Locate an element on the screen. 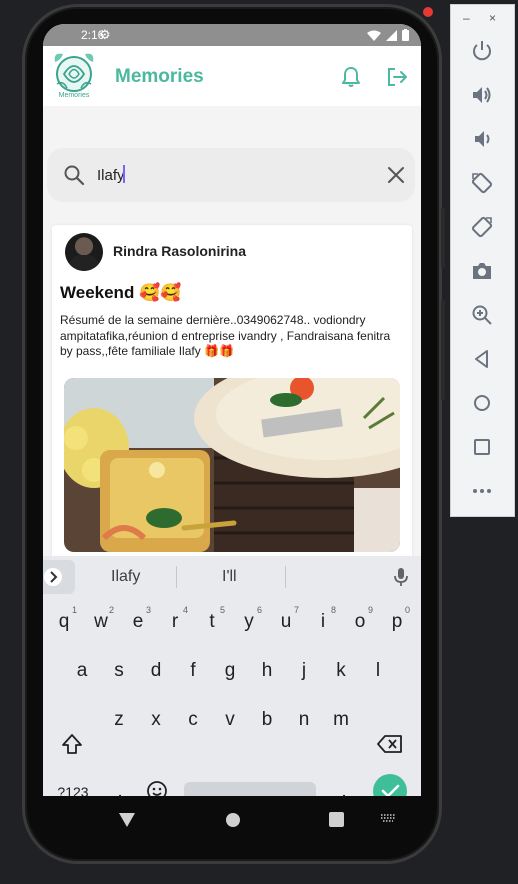 The image size is (518, 884). notifications-button is located at coordinates (351, 77).